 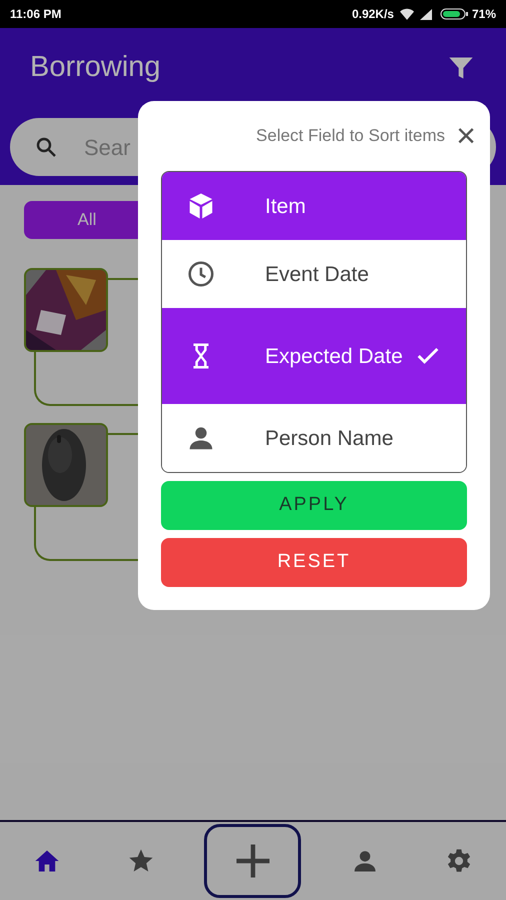 I want to click on search-placeholder: Sear, so click(x=107, y=148).